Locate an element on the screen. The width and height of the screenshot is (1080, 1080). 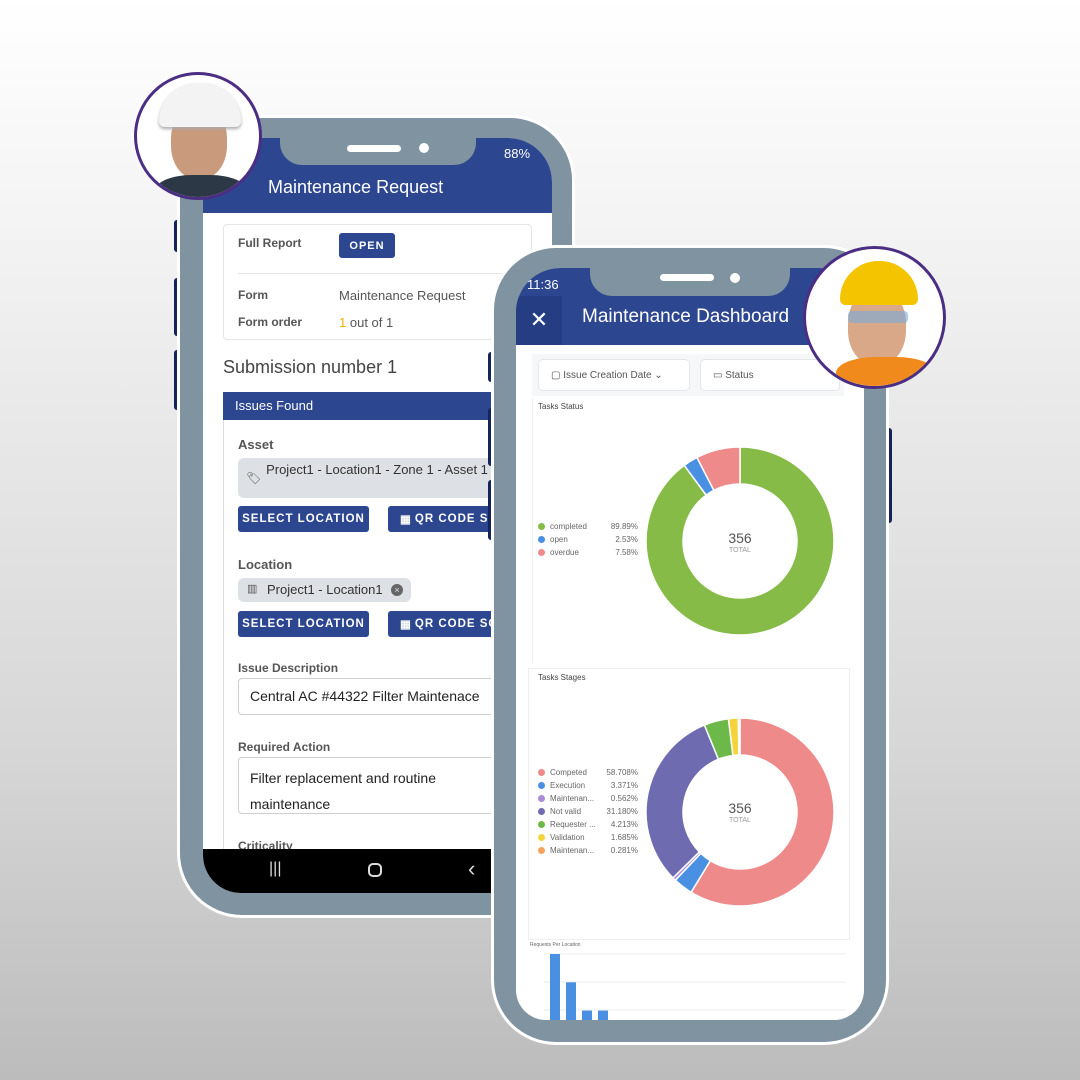
back-nav-icon: ‹ is located at coordinates (471, 869).